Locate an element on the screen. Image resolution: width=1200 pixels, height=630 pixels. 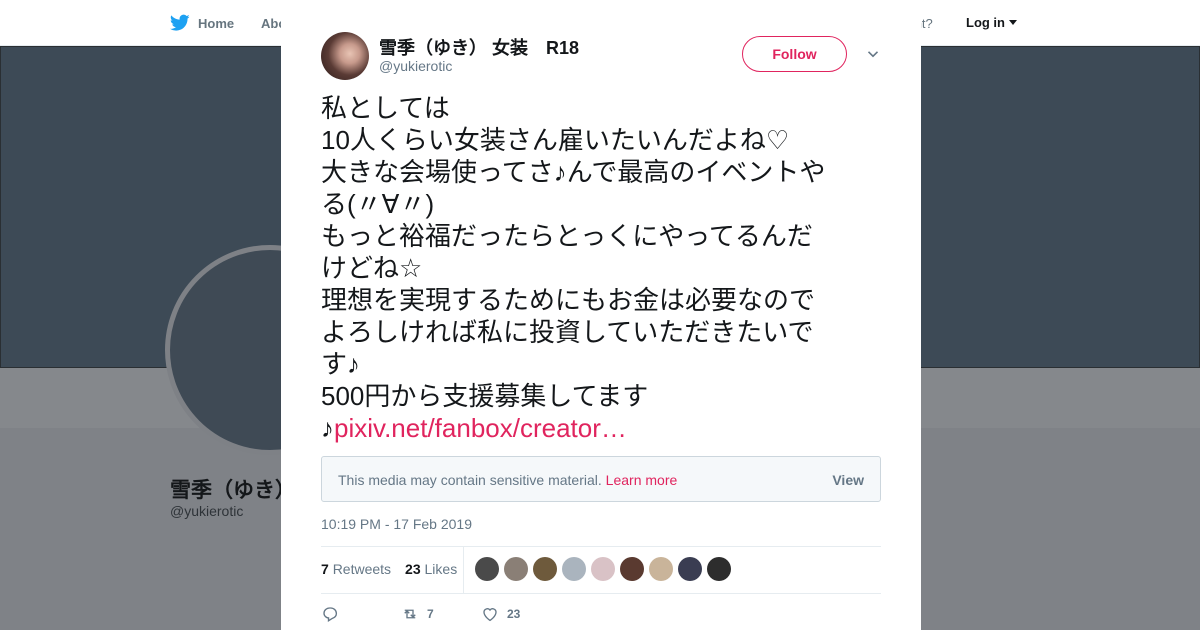
stats-separator is located at coordinates (463, 570).